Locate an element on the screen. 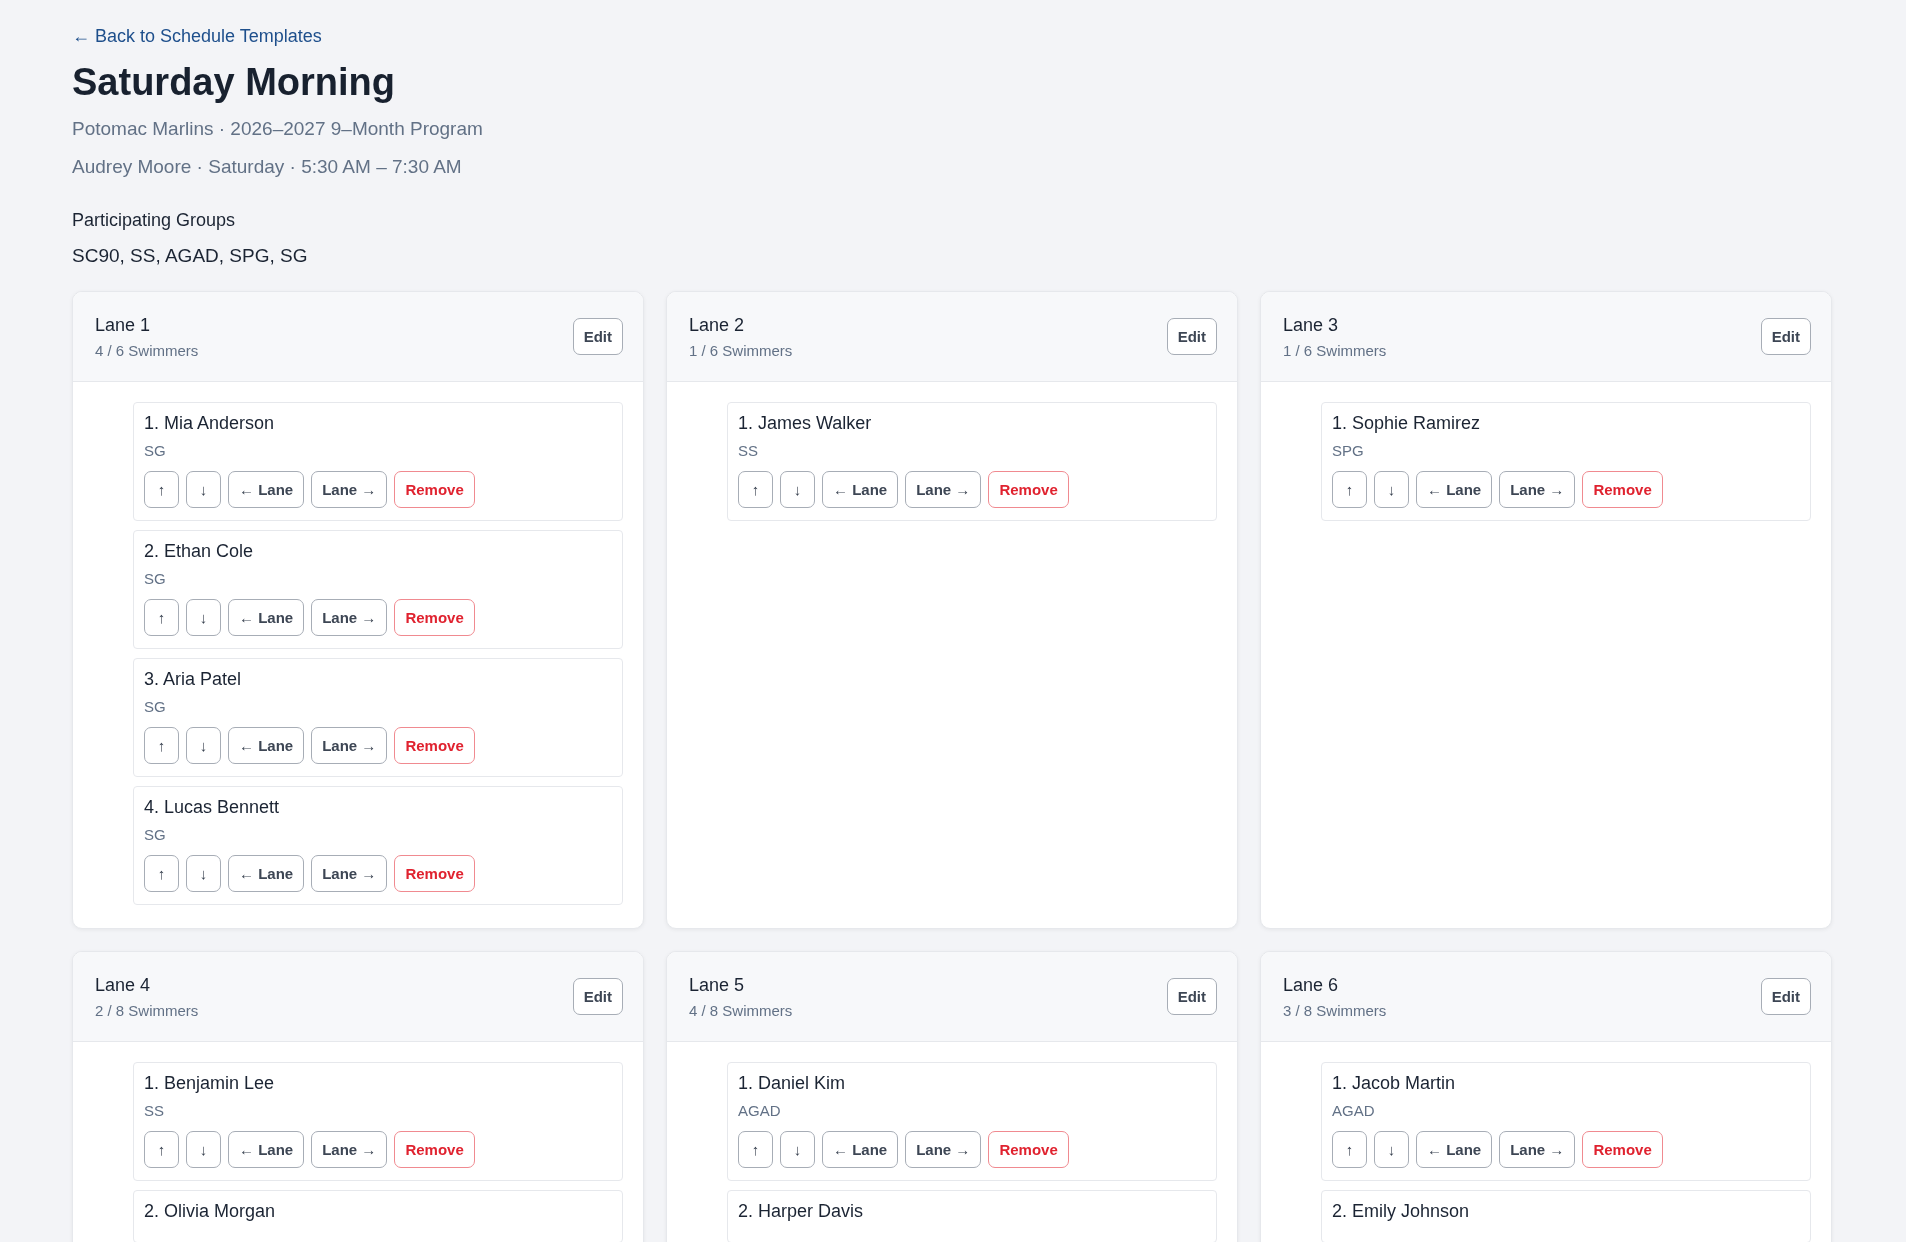 This screenshot has width=1906, height=1242. lane-title: Lane 2 is located at coordinates (717, 325).